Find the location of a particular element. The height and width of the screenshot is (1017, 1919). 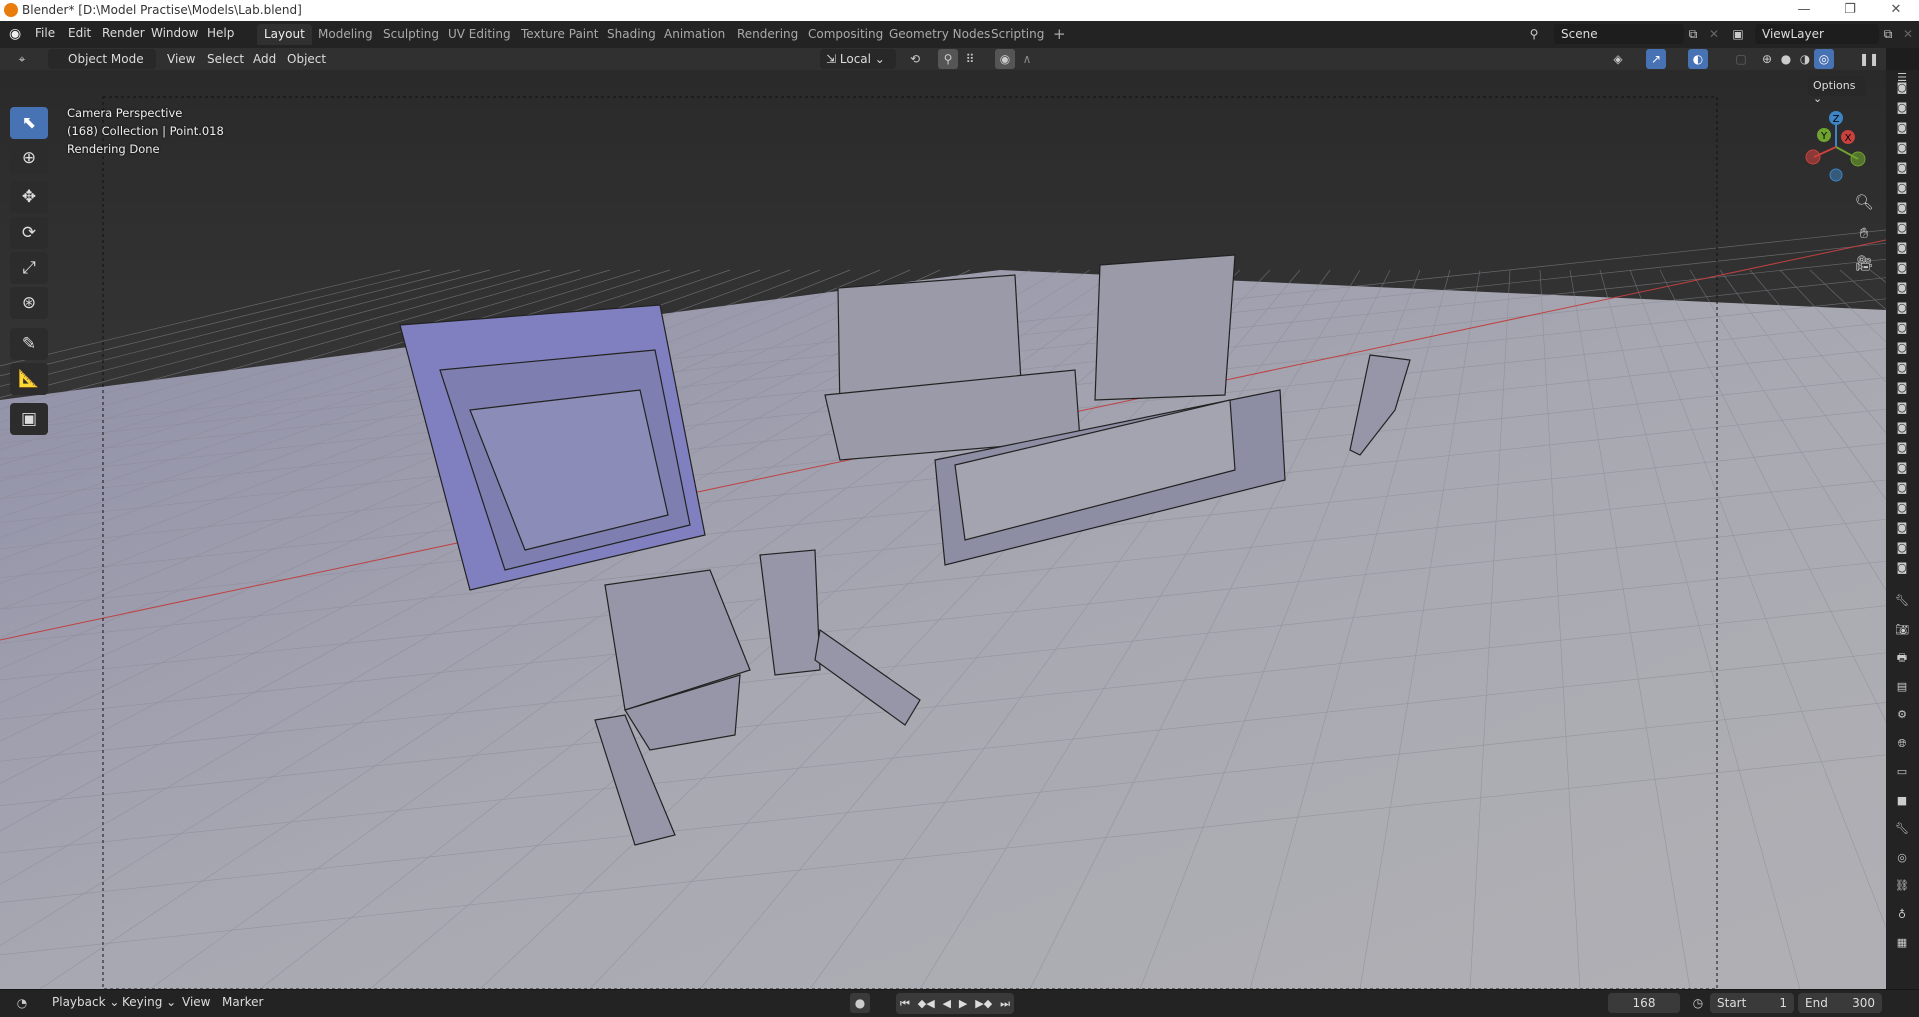

mode-dropdown: Object Mode ⌄ is located at coordinates (102, 64).